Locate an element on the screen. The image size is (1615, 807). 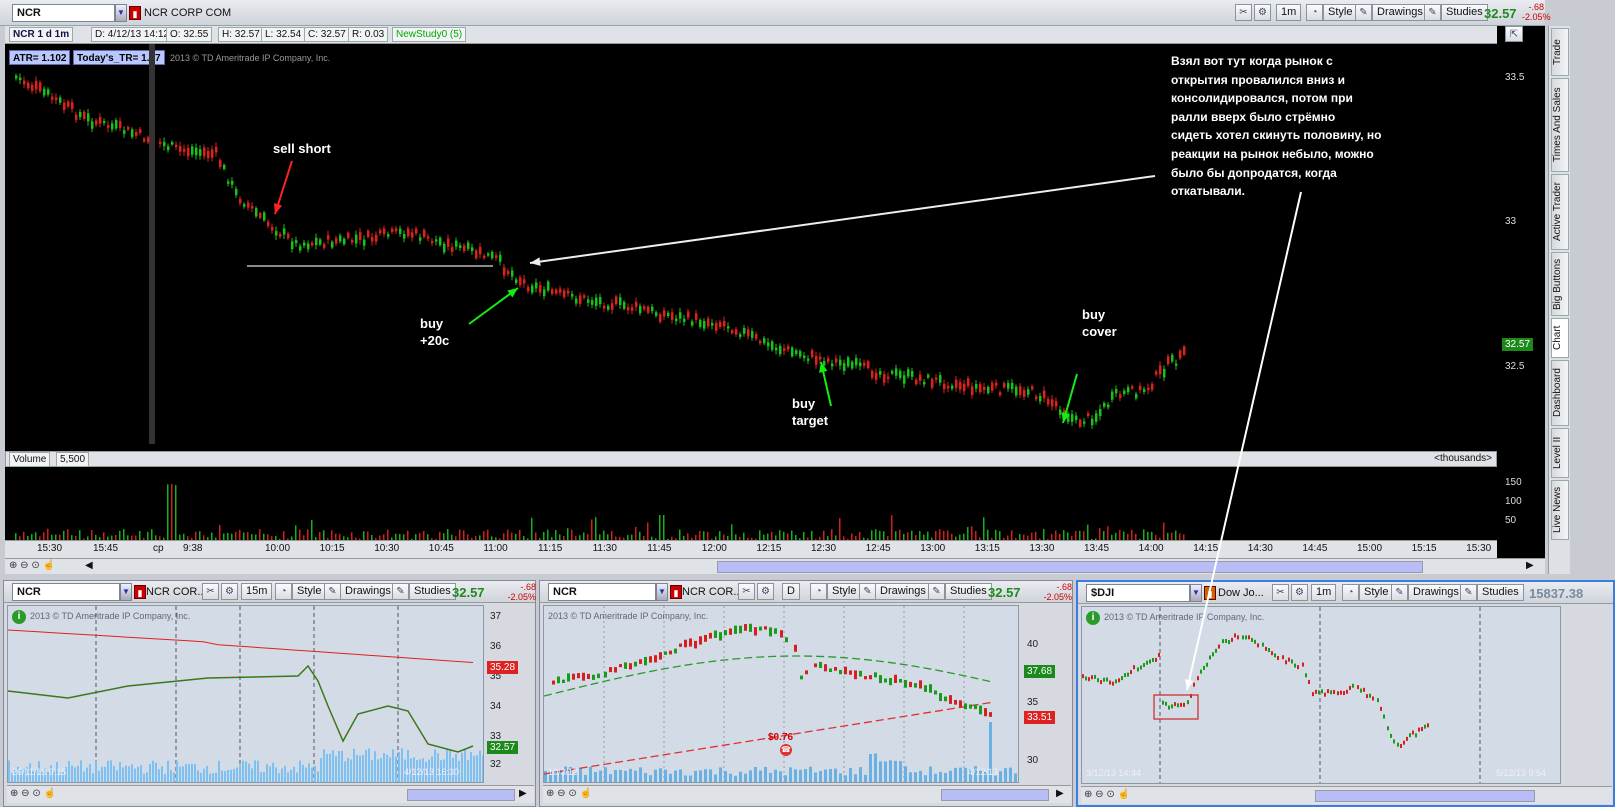
side-tab-active-trader: Active Trader is located at coordinates (1560, 212).